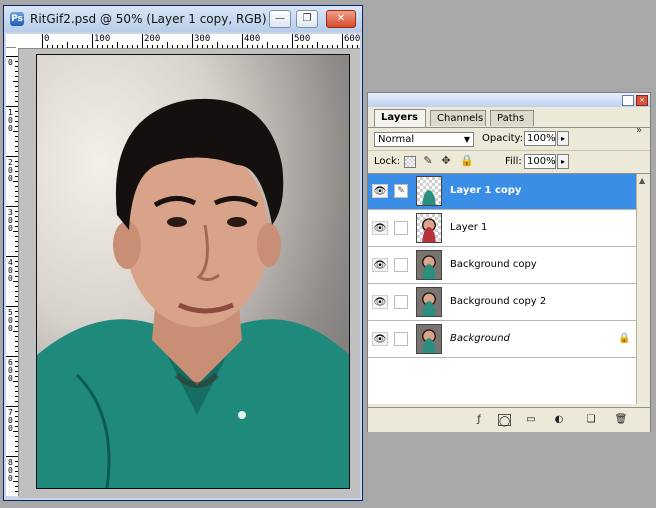 The image size is (656, 508). I want to click on palette-close-button: ×, so click(642, 100).